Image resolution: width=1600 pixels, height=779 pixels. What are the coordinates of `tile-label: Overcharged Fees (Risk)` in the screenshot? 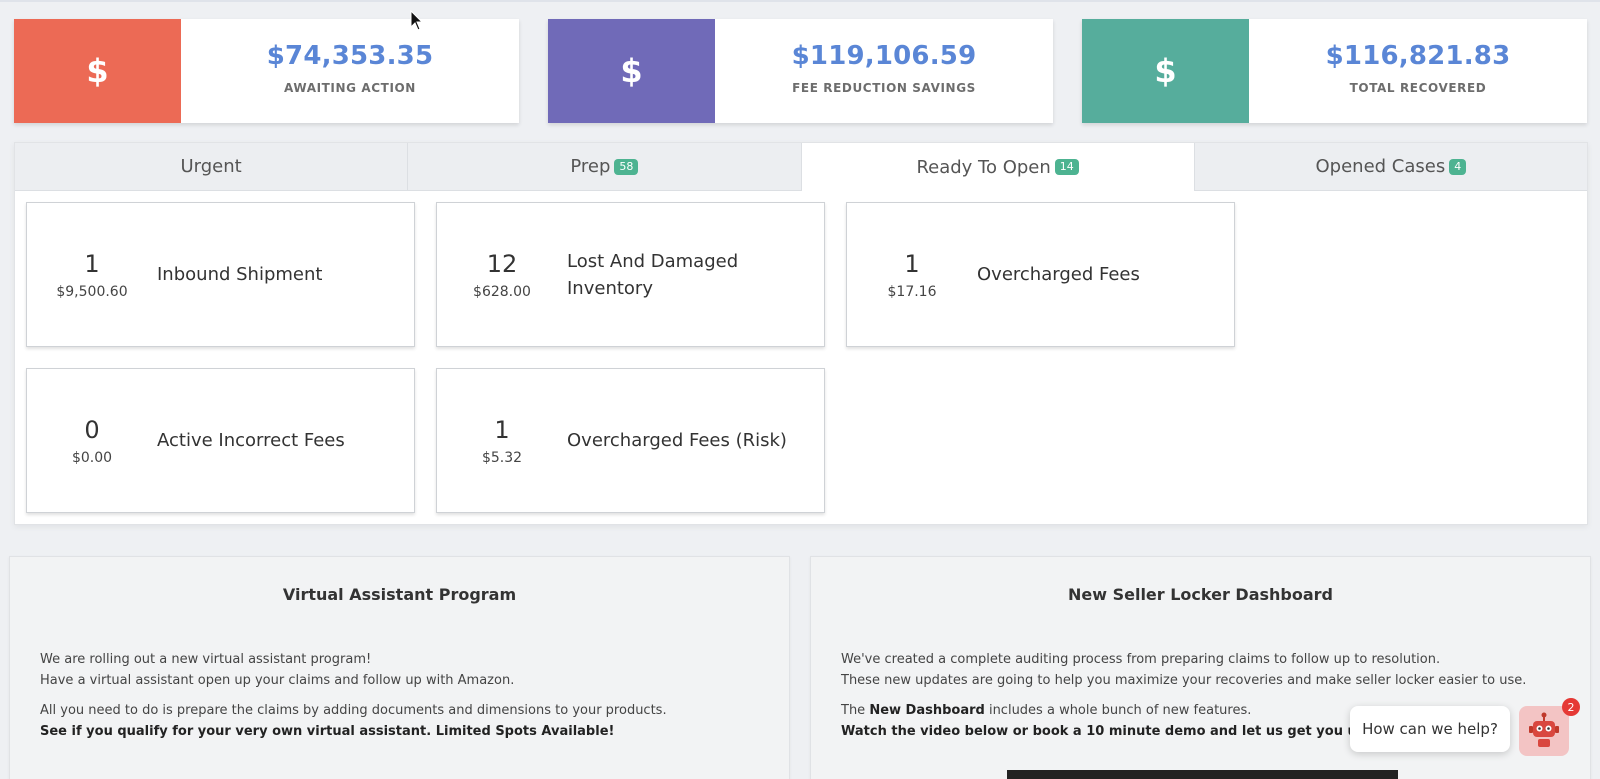 It's located at (677, 440).